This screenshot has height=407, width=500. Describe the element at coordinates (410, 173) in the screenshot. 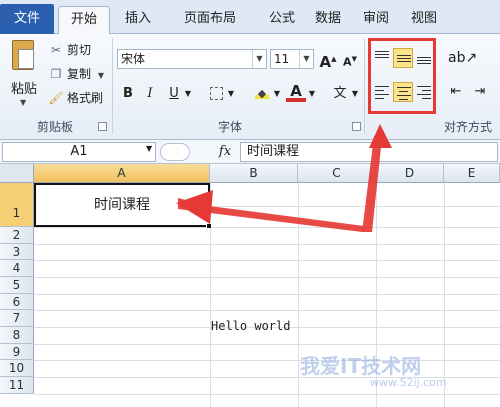

I see `column-header-d: D` at that location.